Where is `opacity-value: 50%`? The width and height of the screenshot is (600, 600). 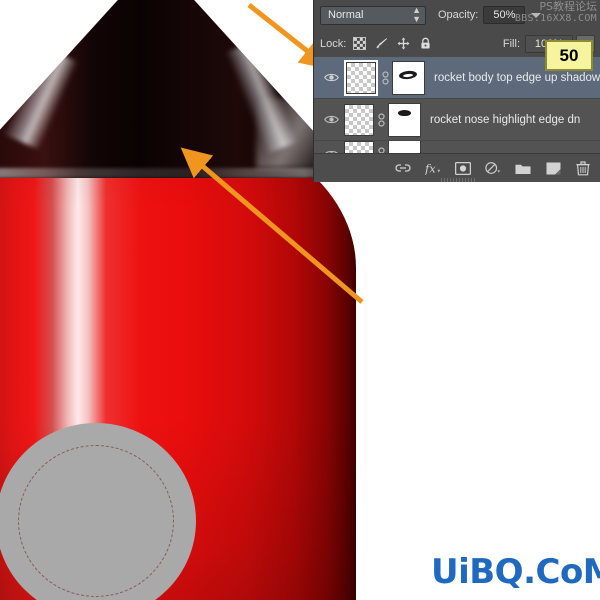 opacity-value: 50% is located at coordinates (504, 15).